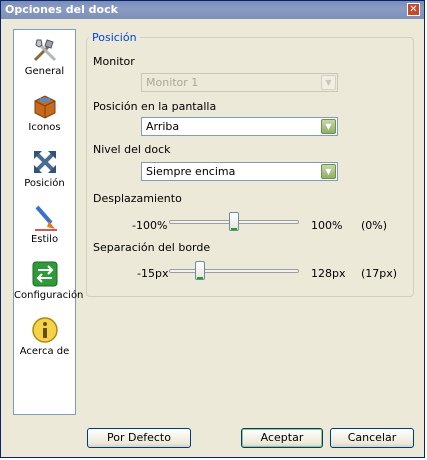  I want to click on dock-level-value: Siempre encima, so click(191, 171).